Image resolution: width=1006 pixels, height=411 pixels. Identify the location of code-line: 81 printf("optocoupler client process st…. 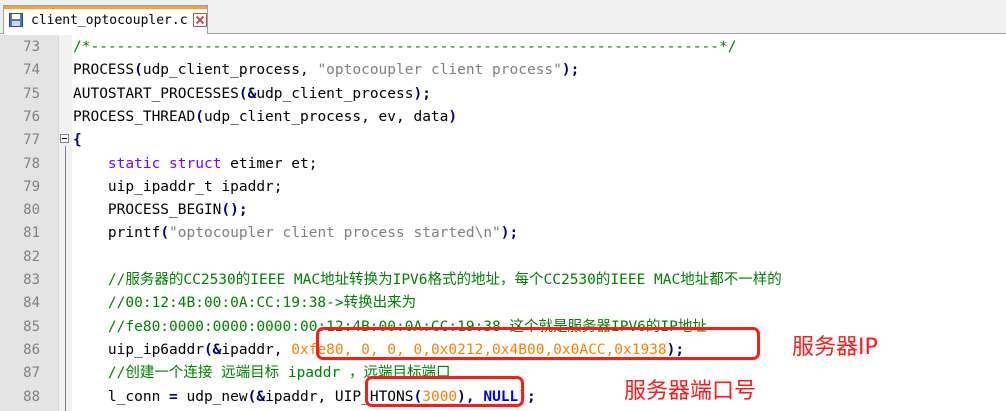
(503, 233).